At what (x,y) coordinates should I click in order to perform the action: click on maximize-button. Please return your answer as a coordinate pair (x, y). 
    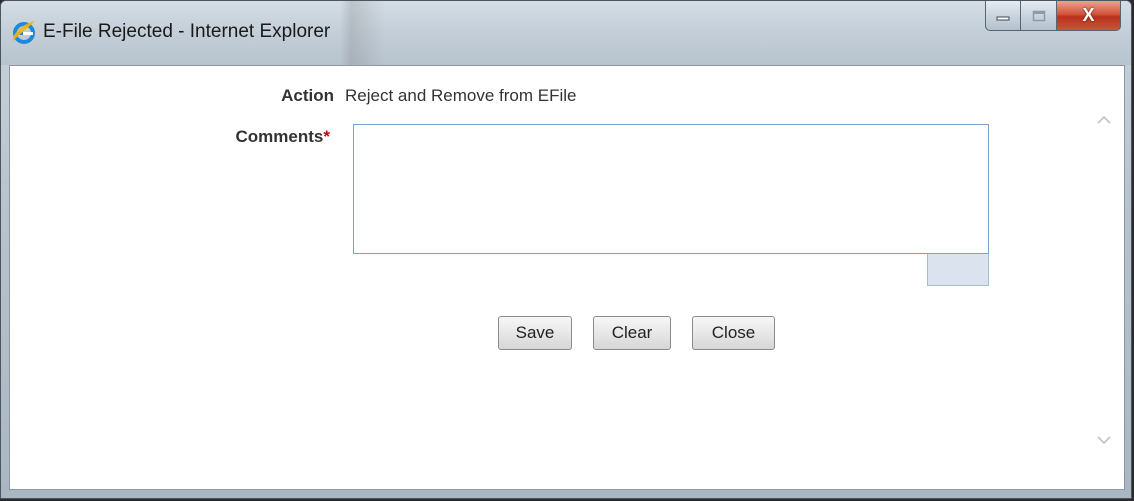
    Looking at the image, I should click on (1039, 16).